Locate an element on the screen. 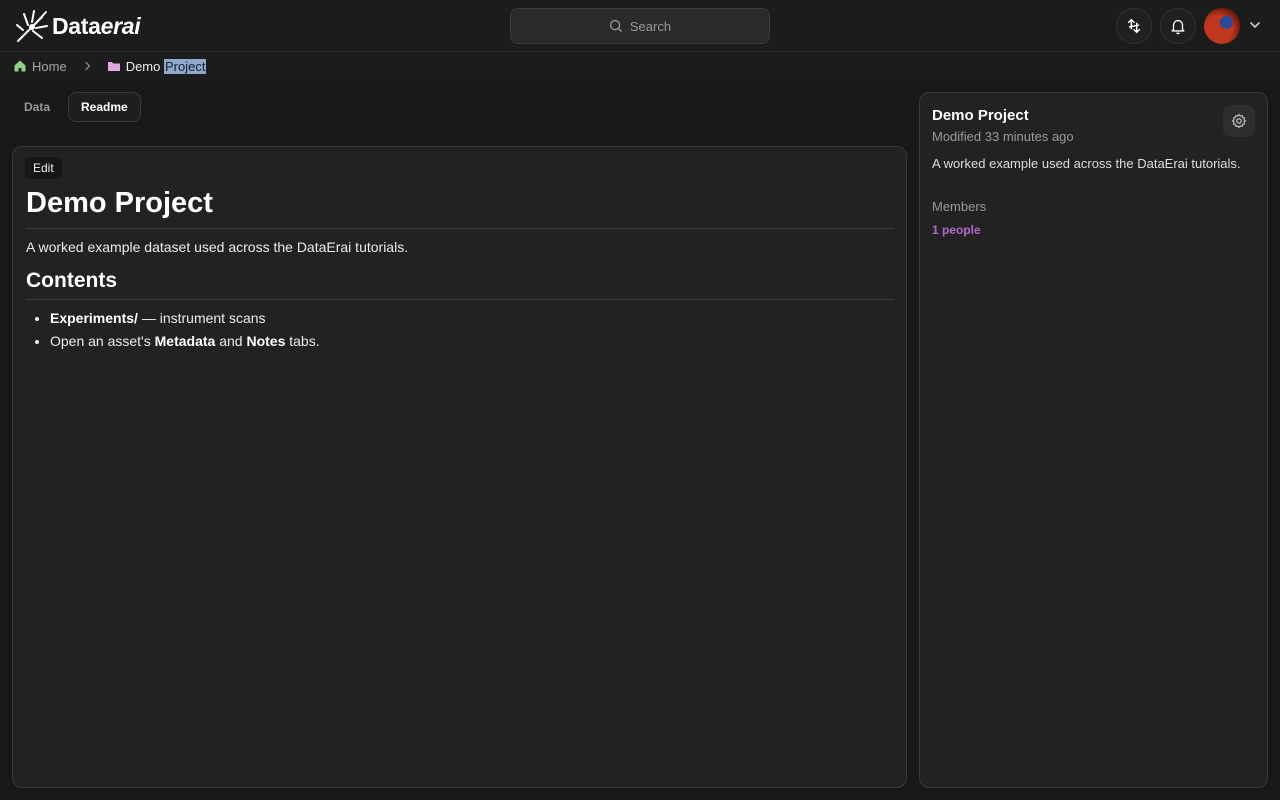 This screenshot has width=1280, height=800. members-label: Members is located at coordinates (959, 206).